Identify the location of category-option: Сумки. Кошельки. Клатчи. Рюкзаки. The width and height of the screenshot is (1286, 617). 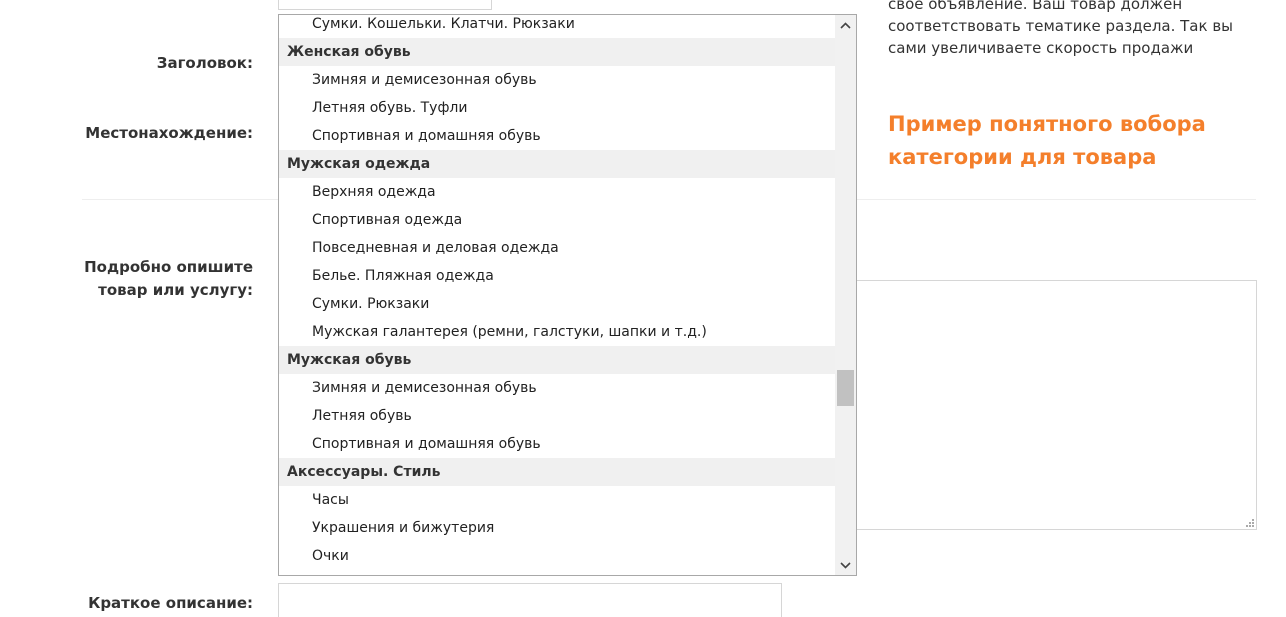
(557, 26).